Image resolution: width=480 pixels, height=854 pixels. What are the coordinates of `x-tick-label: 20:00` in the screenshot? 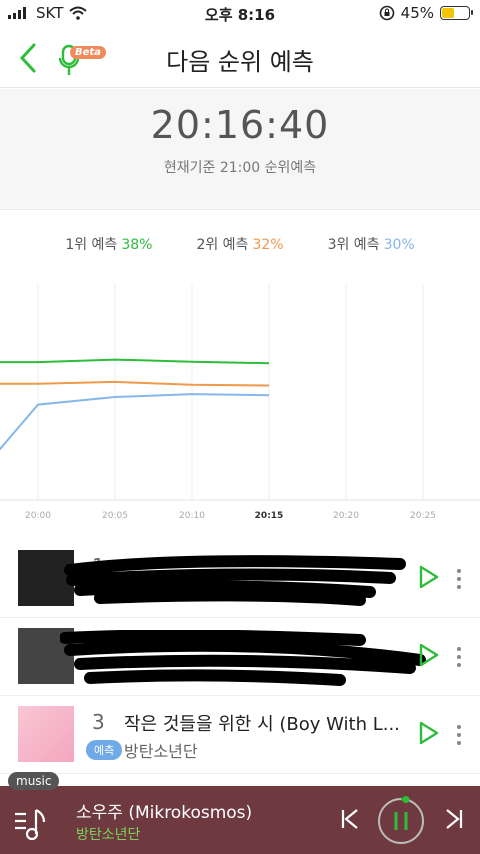 It's located at (38, 516).